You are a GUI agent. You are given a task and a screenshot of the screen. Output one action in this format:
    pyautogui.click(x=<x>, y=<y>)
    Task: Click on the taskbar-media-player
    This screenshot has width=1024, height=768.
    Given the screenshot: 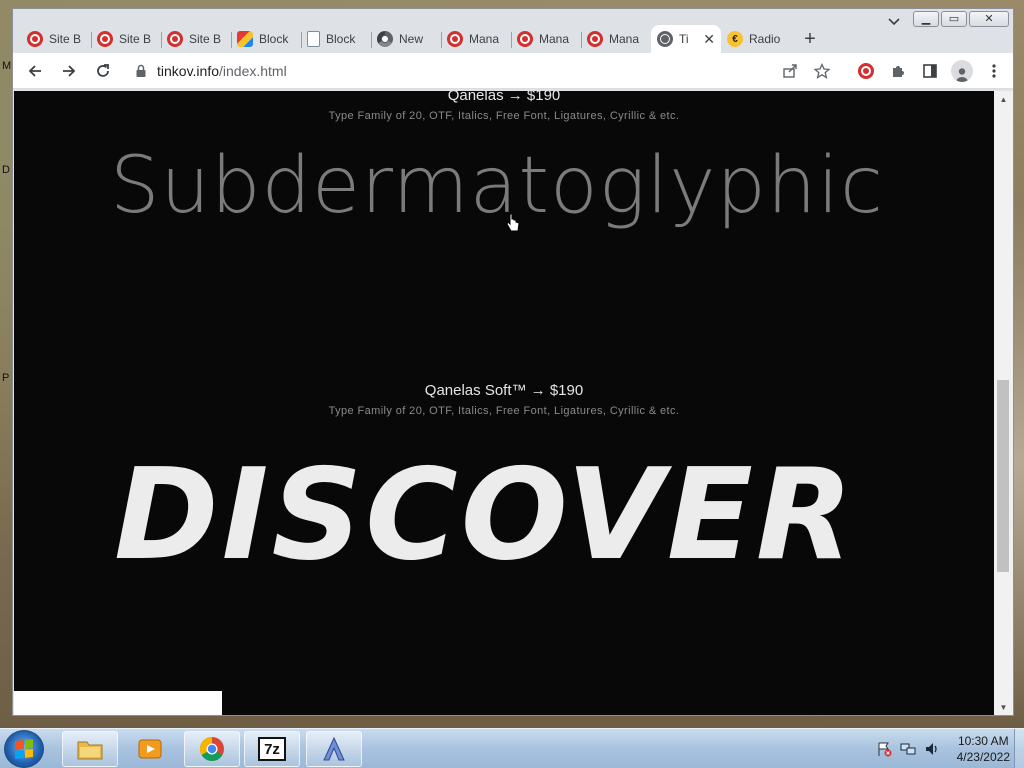 What is the action you would take?
    pyautogui.click(x=150, y=749)
    